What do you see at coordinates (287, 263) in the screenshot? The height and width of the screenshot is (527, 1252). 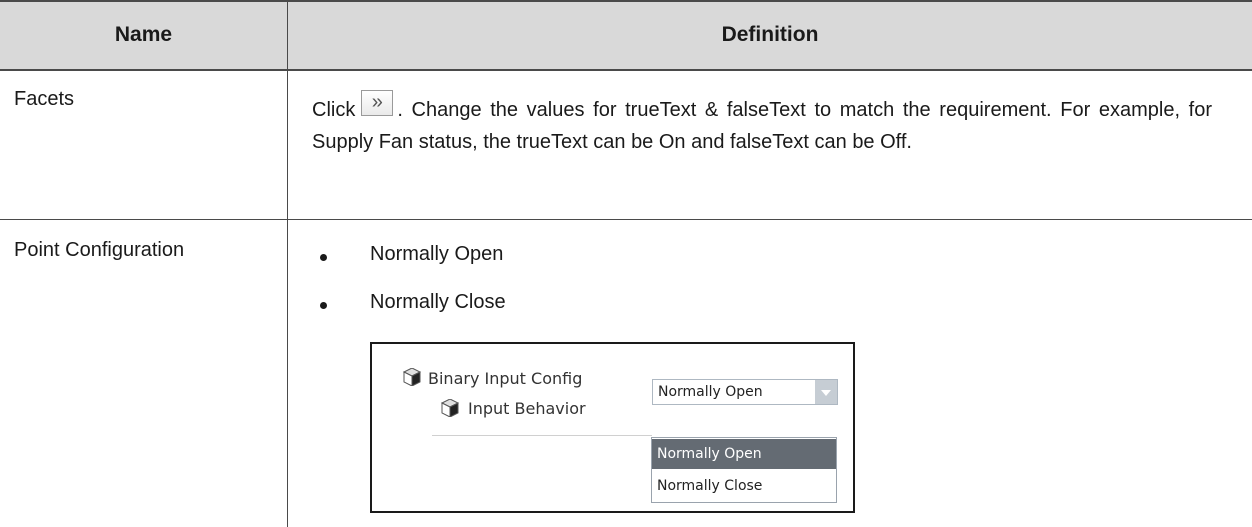 I see `table-column-divider` at bounding box center [287, 263].